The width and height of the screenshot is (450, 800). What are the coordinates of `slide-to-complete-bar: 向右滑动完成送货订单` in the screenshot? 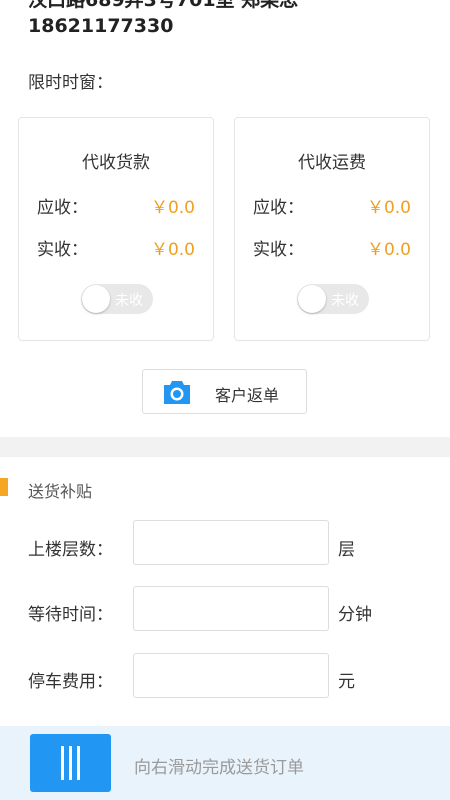 It's located at (225, 763).